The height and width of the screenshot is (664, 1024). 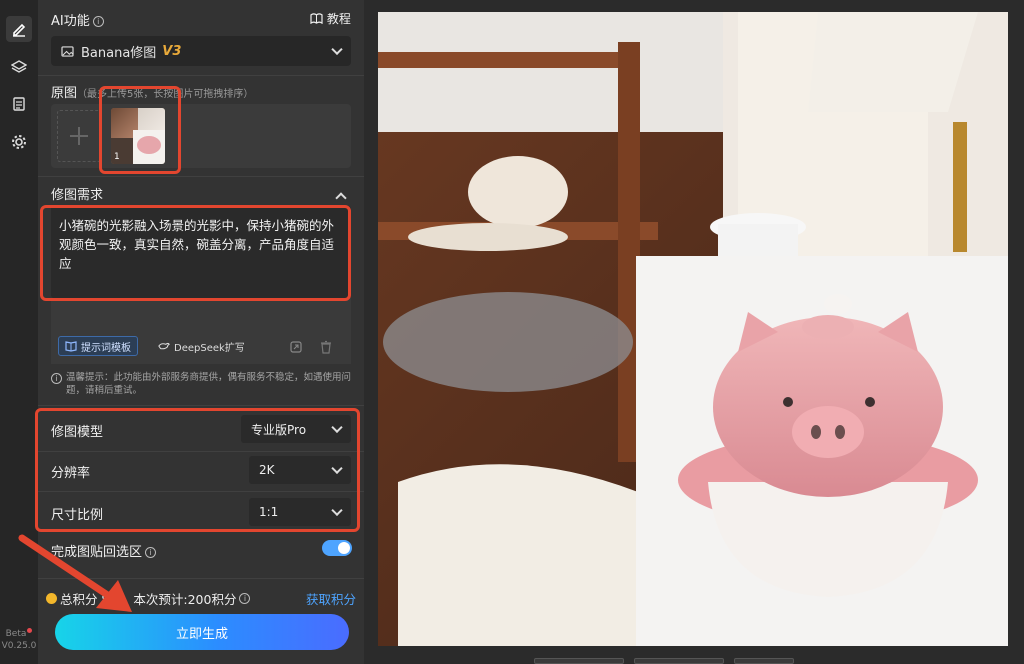 I want to click on deepseek-expand-button: DeepSeek扩写, so click(x=201, y=346).